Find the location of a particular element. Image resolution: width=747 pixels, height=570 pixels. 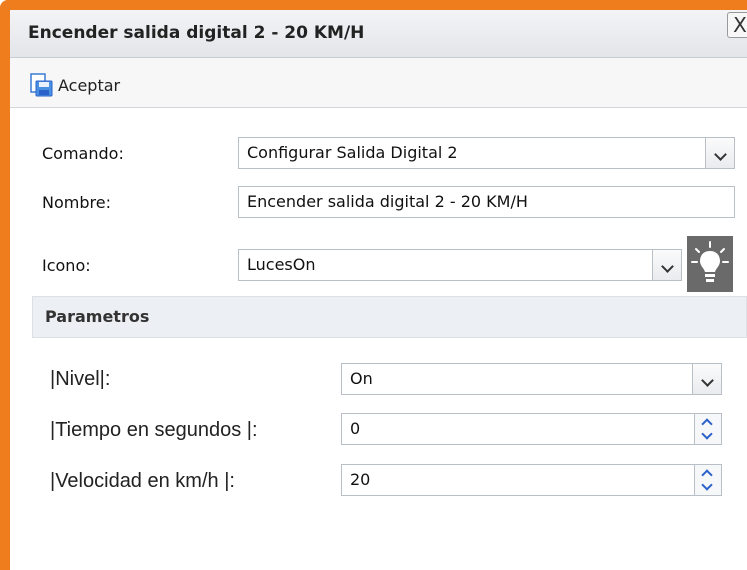

close-icon: X is located at coordinates (740, 25).